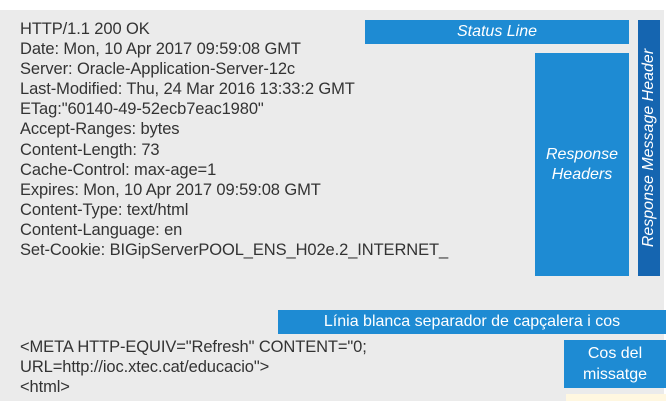 The image size is (670, 401). What do you see at coordinates (145, 367) in the screenshot?
I see `body-line-url: URL=http://ioc.xtec.cat/educacio">` at bounding box center [145, 367].